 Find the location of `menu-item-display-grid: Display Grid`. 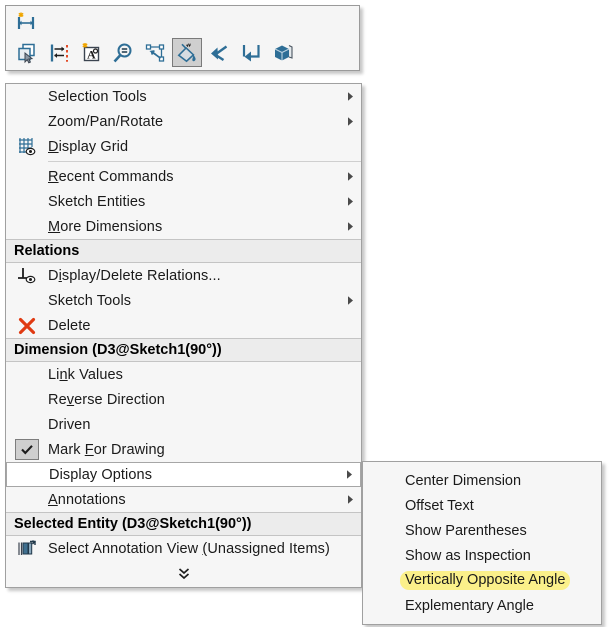

menu-item-display-grid: Display Grid is located at coordinates (183, 146).